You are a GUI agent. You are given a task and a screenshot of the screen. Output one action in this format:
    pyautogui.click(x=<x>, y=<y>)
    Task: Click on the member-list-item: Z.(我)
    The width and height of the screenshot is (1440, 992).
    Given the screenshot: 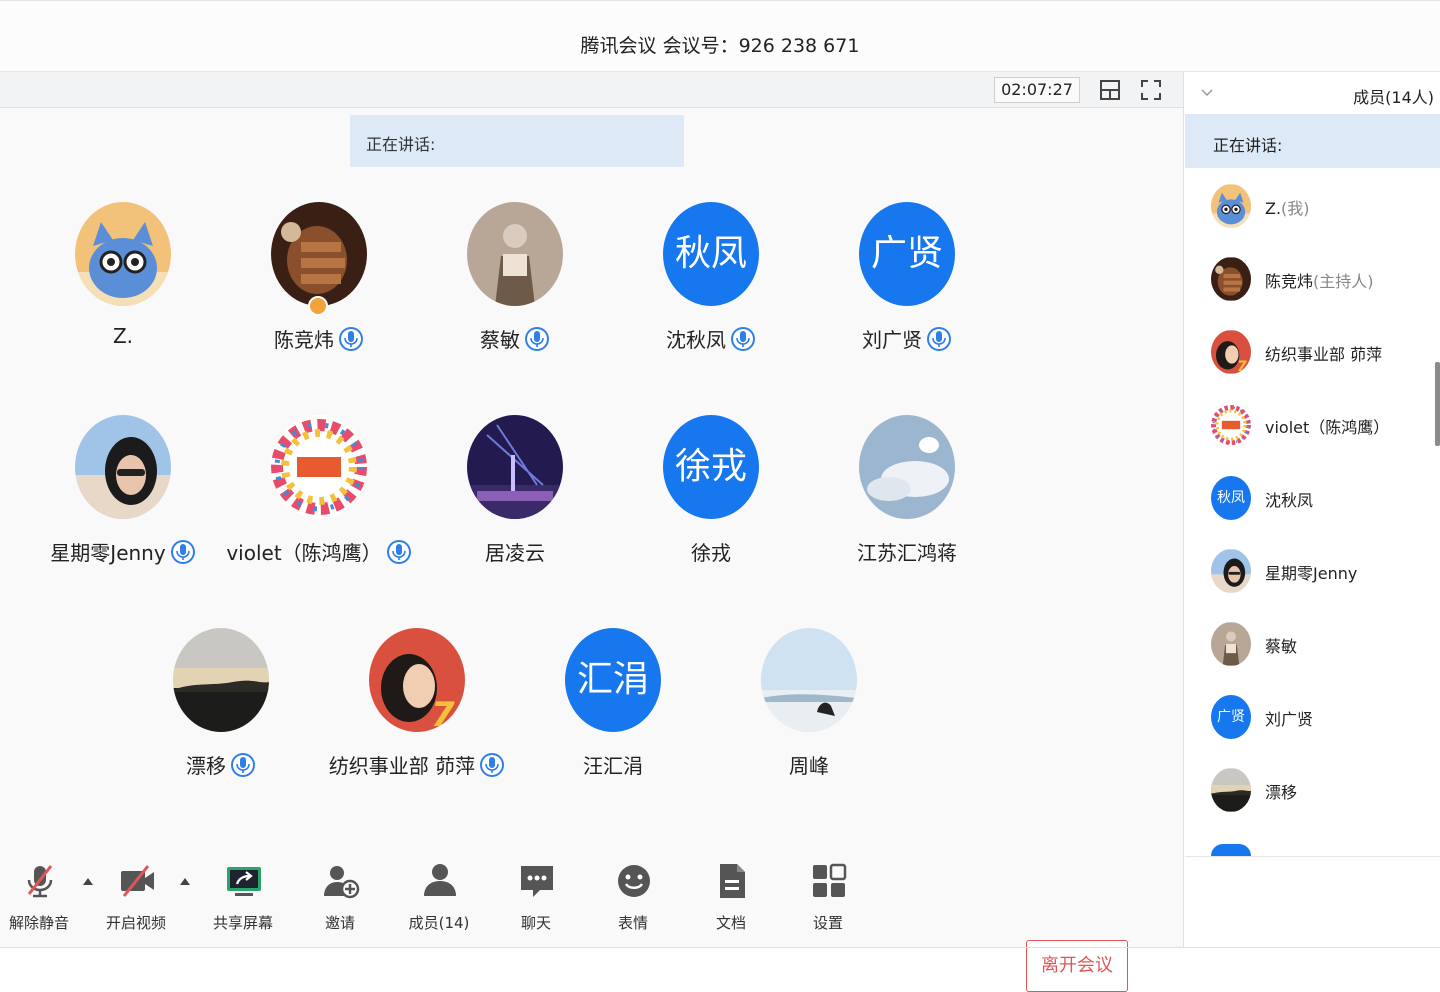 What is the action you would take?
    pyautogui.click(x=1312, y=206)
    